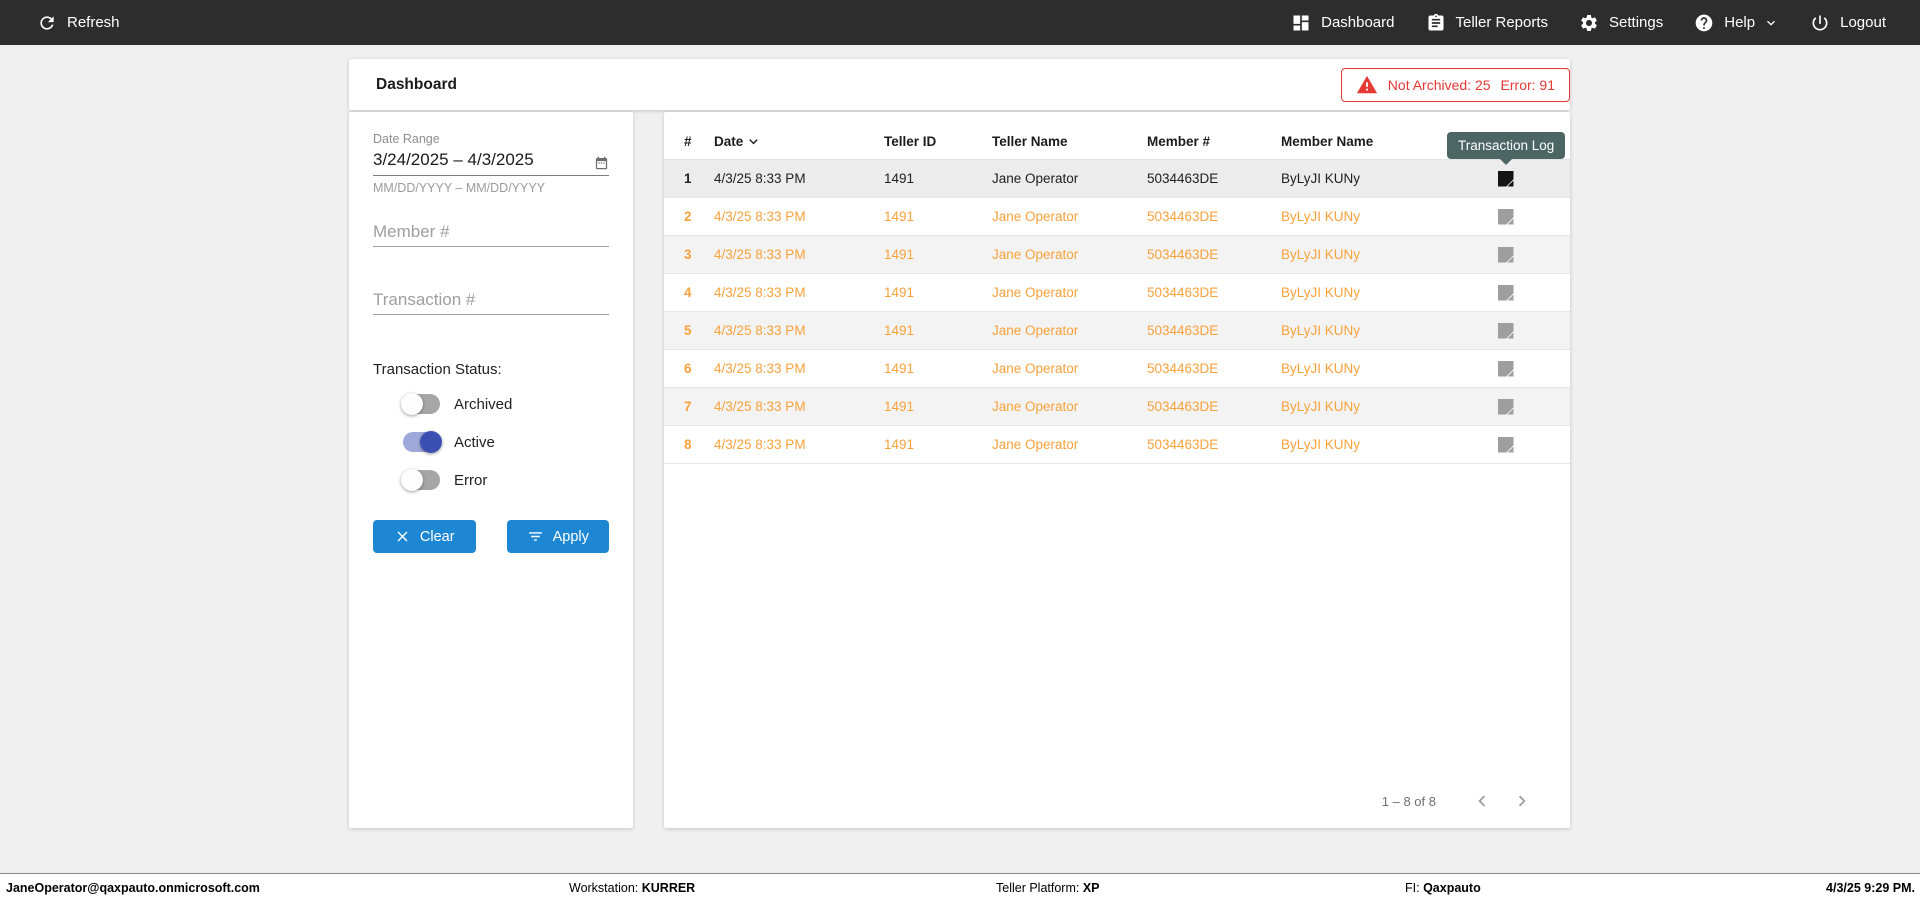 The height and width of the screenshot is (901, 1920). I want to click on clear-button-label: Clear, so click(437, 536).